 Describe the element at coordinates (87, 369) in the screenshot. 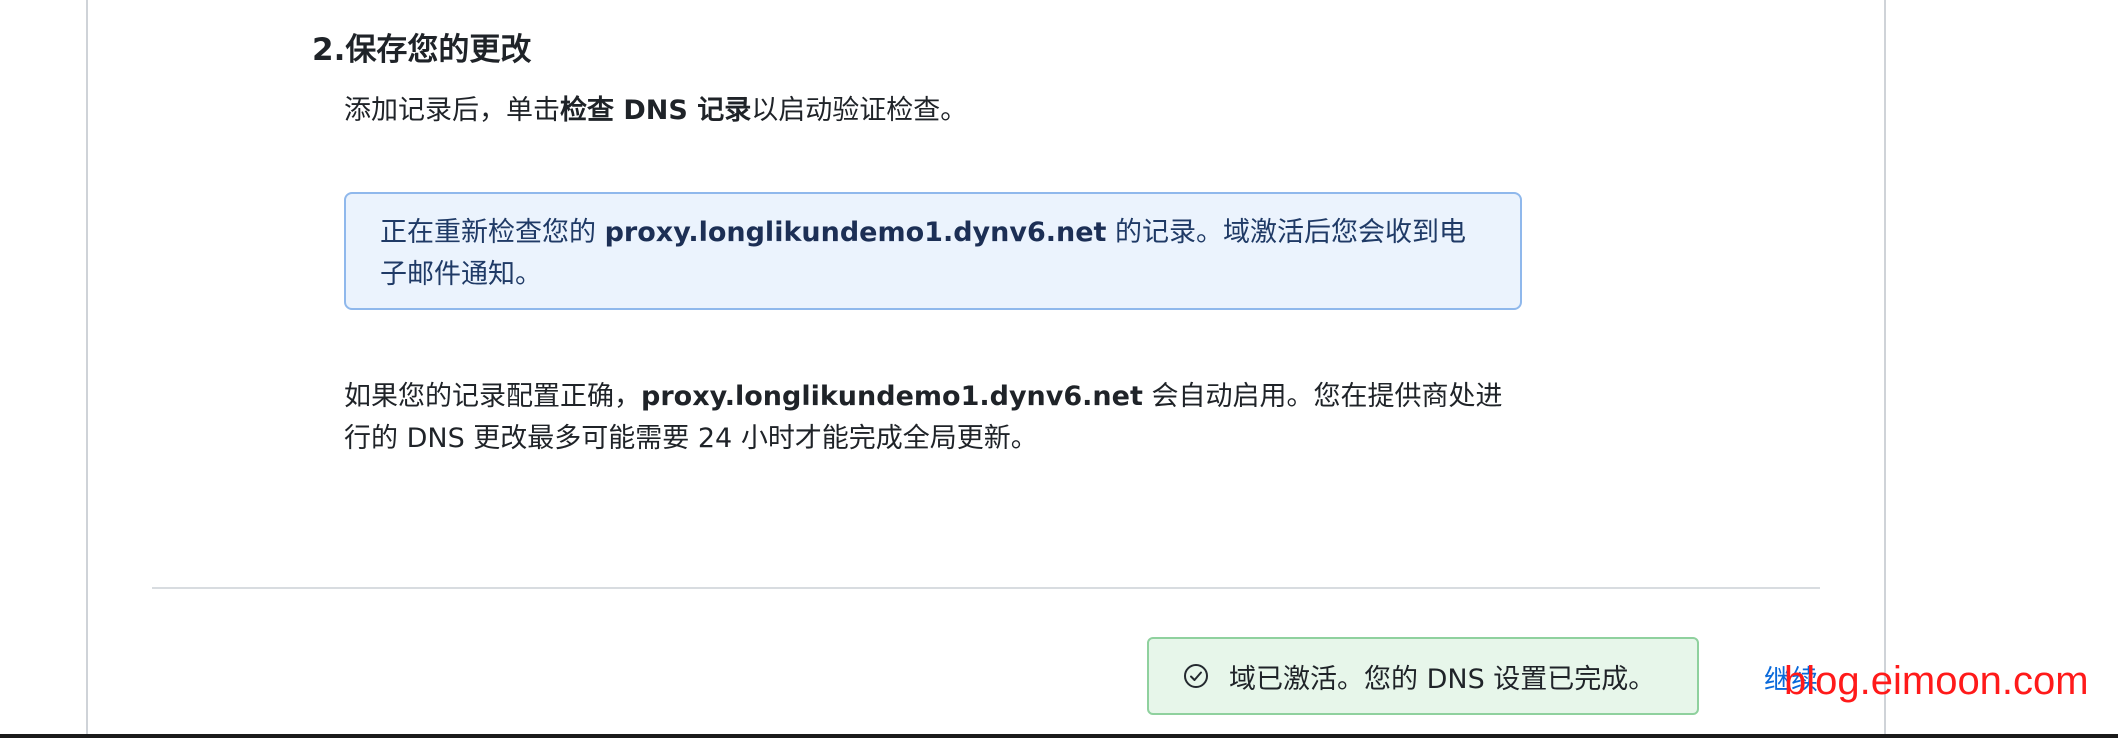

I see `content-left-border` at that location.